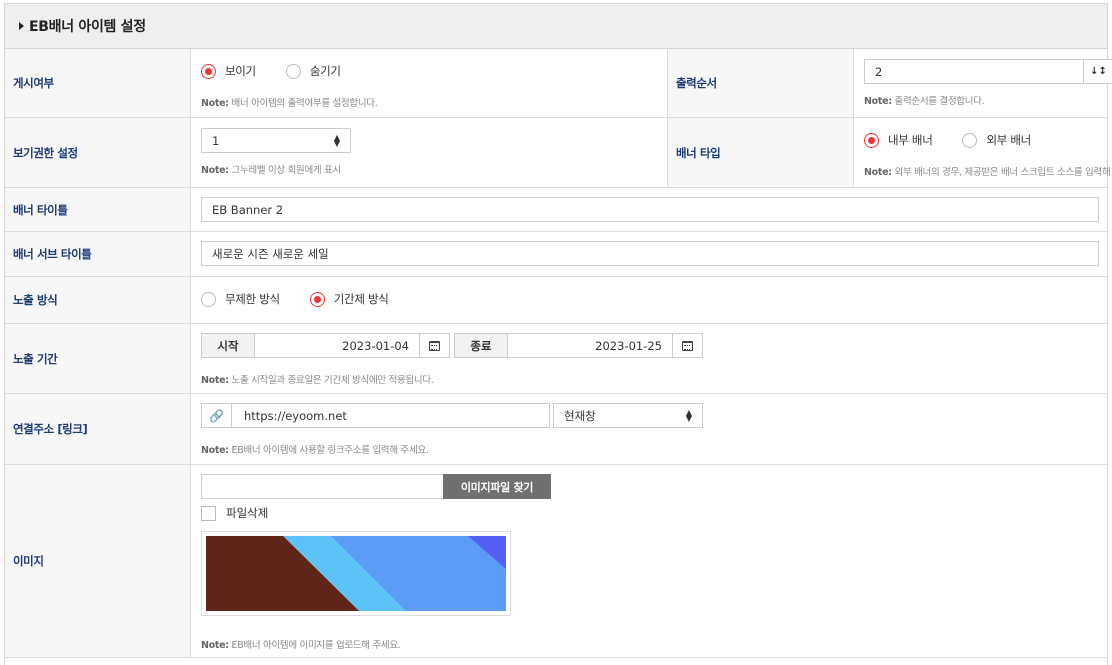 This screenshot has width=1112, height=665. I want to click on end-date-calendar-button, so click(687, 345).